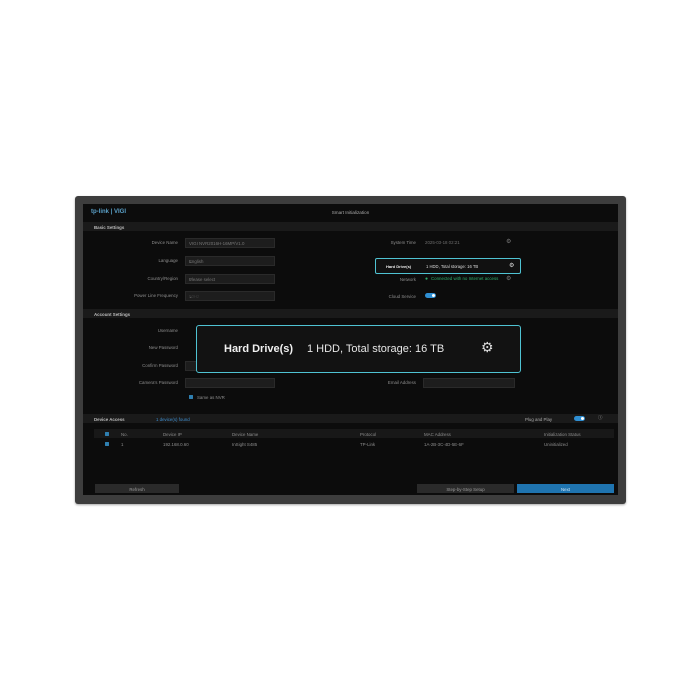  What do you see at coordinates (112, 314) in the screenshot?
I see `account-settings-title: Account Settings` at bounding box center [112, 314].